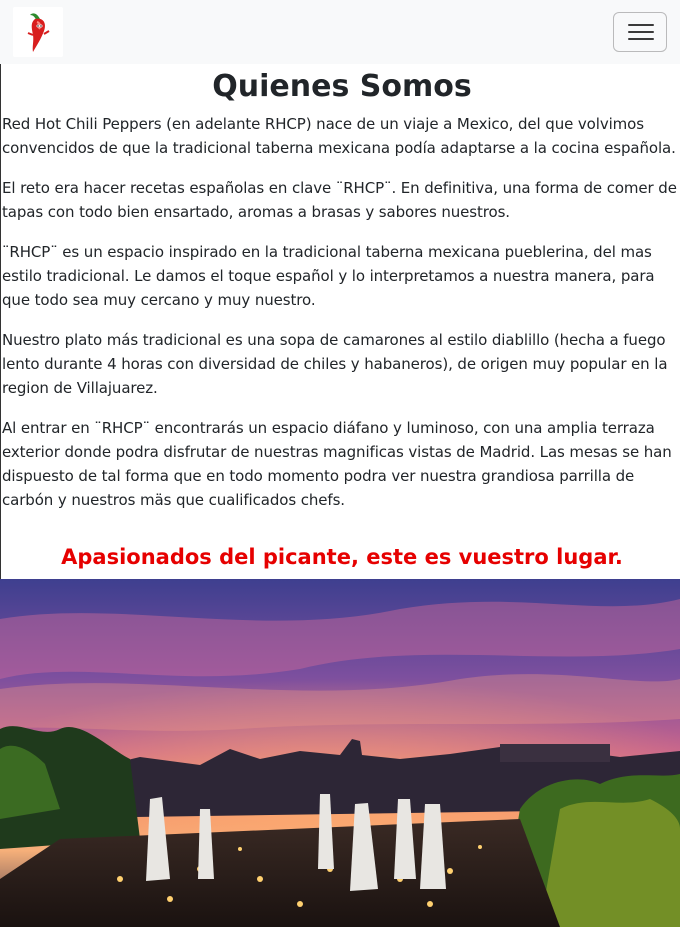 The width and height of the screenshot is (680, 927). I want to click on brand-logo, so click(38, 32).